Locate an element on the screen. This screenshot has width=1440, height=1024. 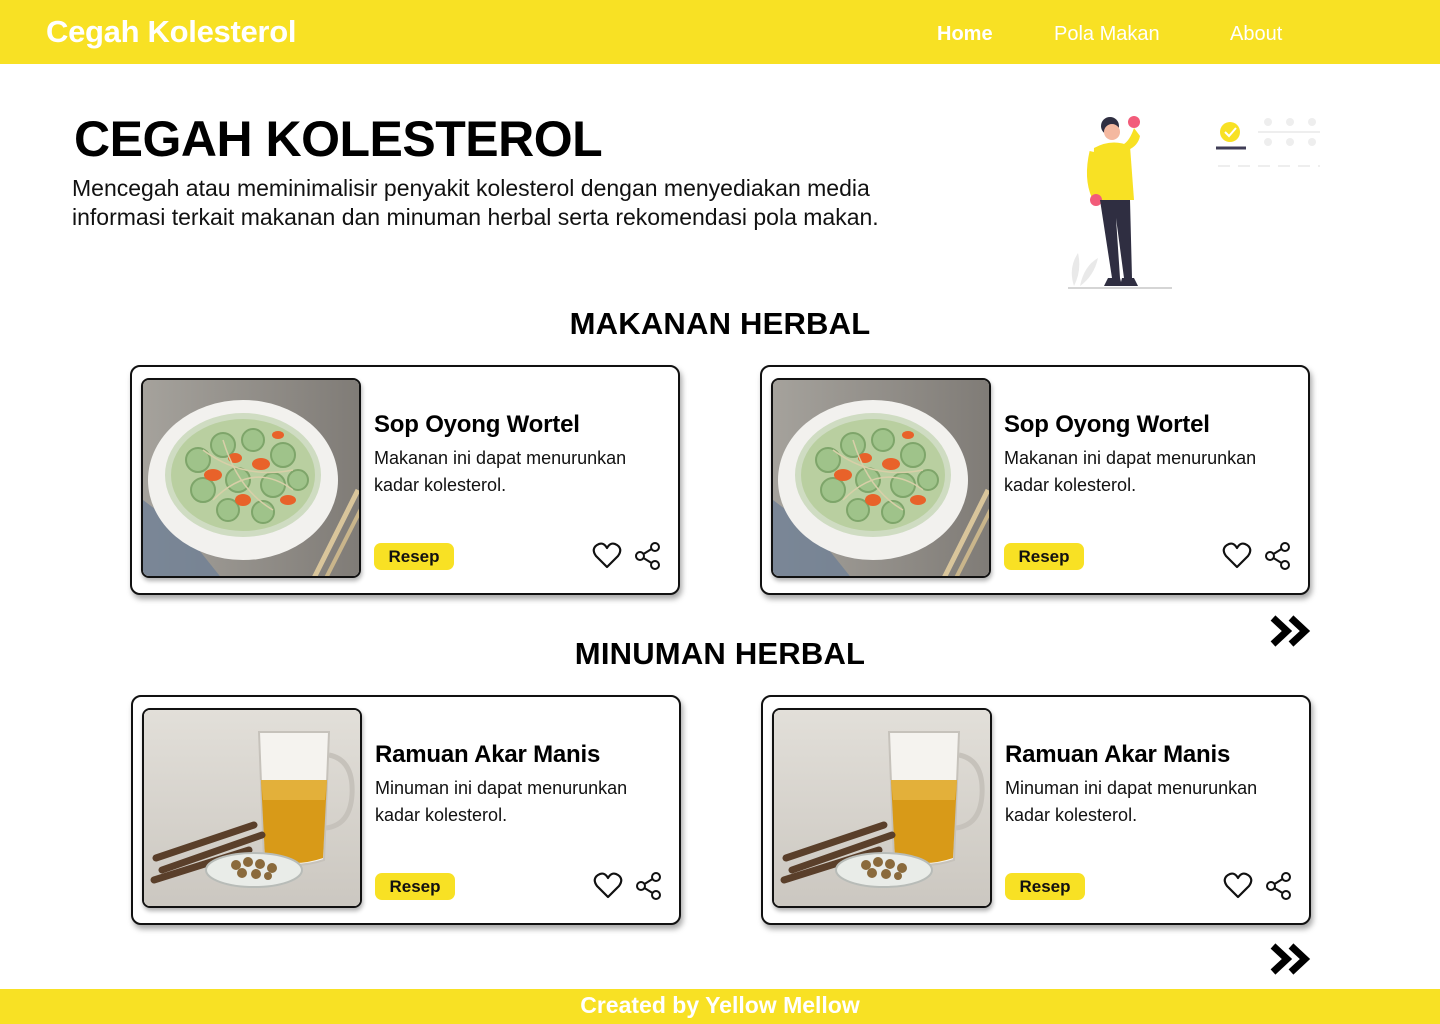
navbar: Cegah Kolesterol Home Pola Makan About is located at coordinates (720, 32).